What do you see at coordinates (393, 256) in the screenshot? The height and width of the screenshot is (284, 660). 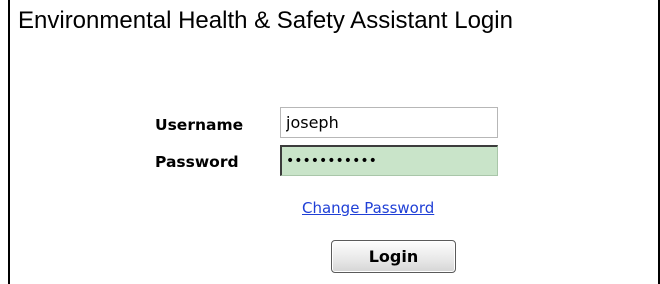 I see `login-button: Login` at bounding box center [393, 256].